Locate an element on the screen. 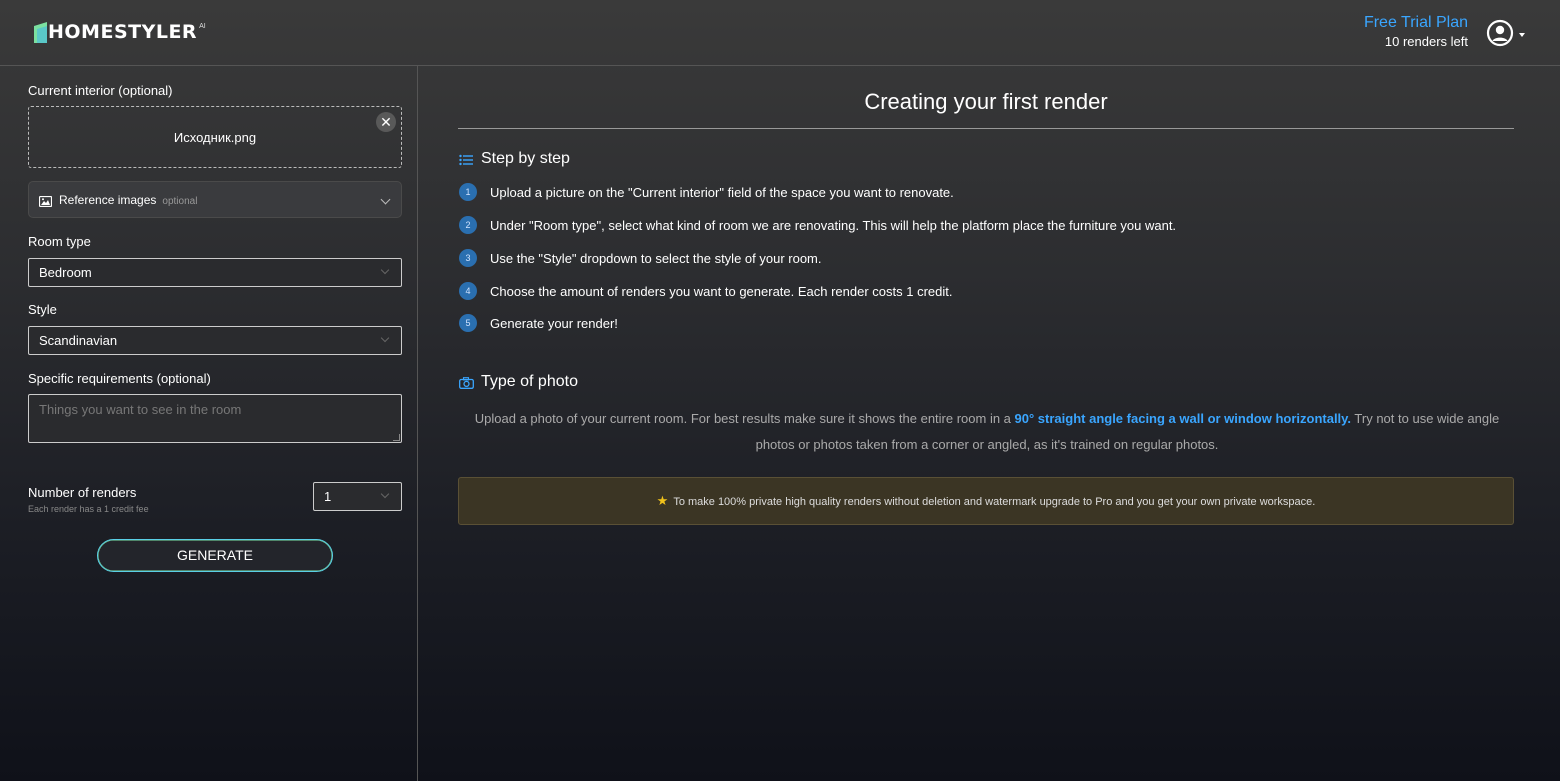 This screenshot has height=781, width=1560. current-interior-dropzone: Исходник.png ✕ is located at coordinates (215, 137).